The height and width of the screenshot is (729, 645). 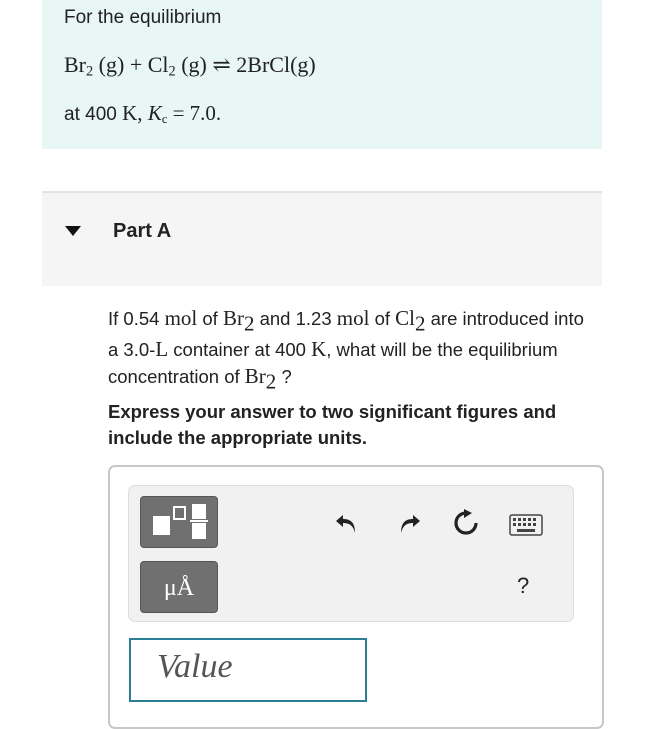 I want to click on part-a-header: Part A, so click(x=322, y=239).